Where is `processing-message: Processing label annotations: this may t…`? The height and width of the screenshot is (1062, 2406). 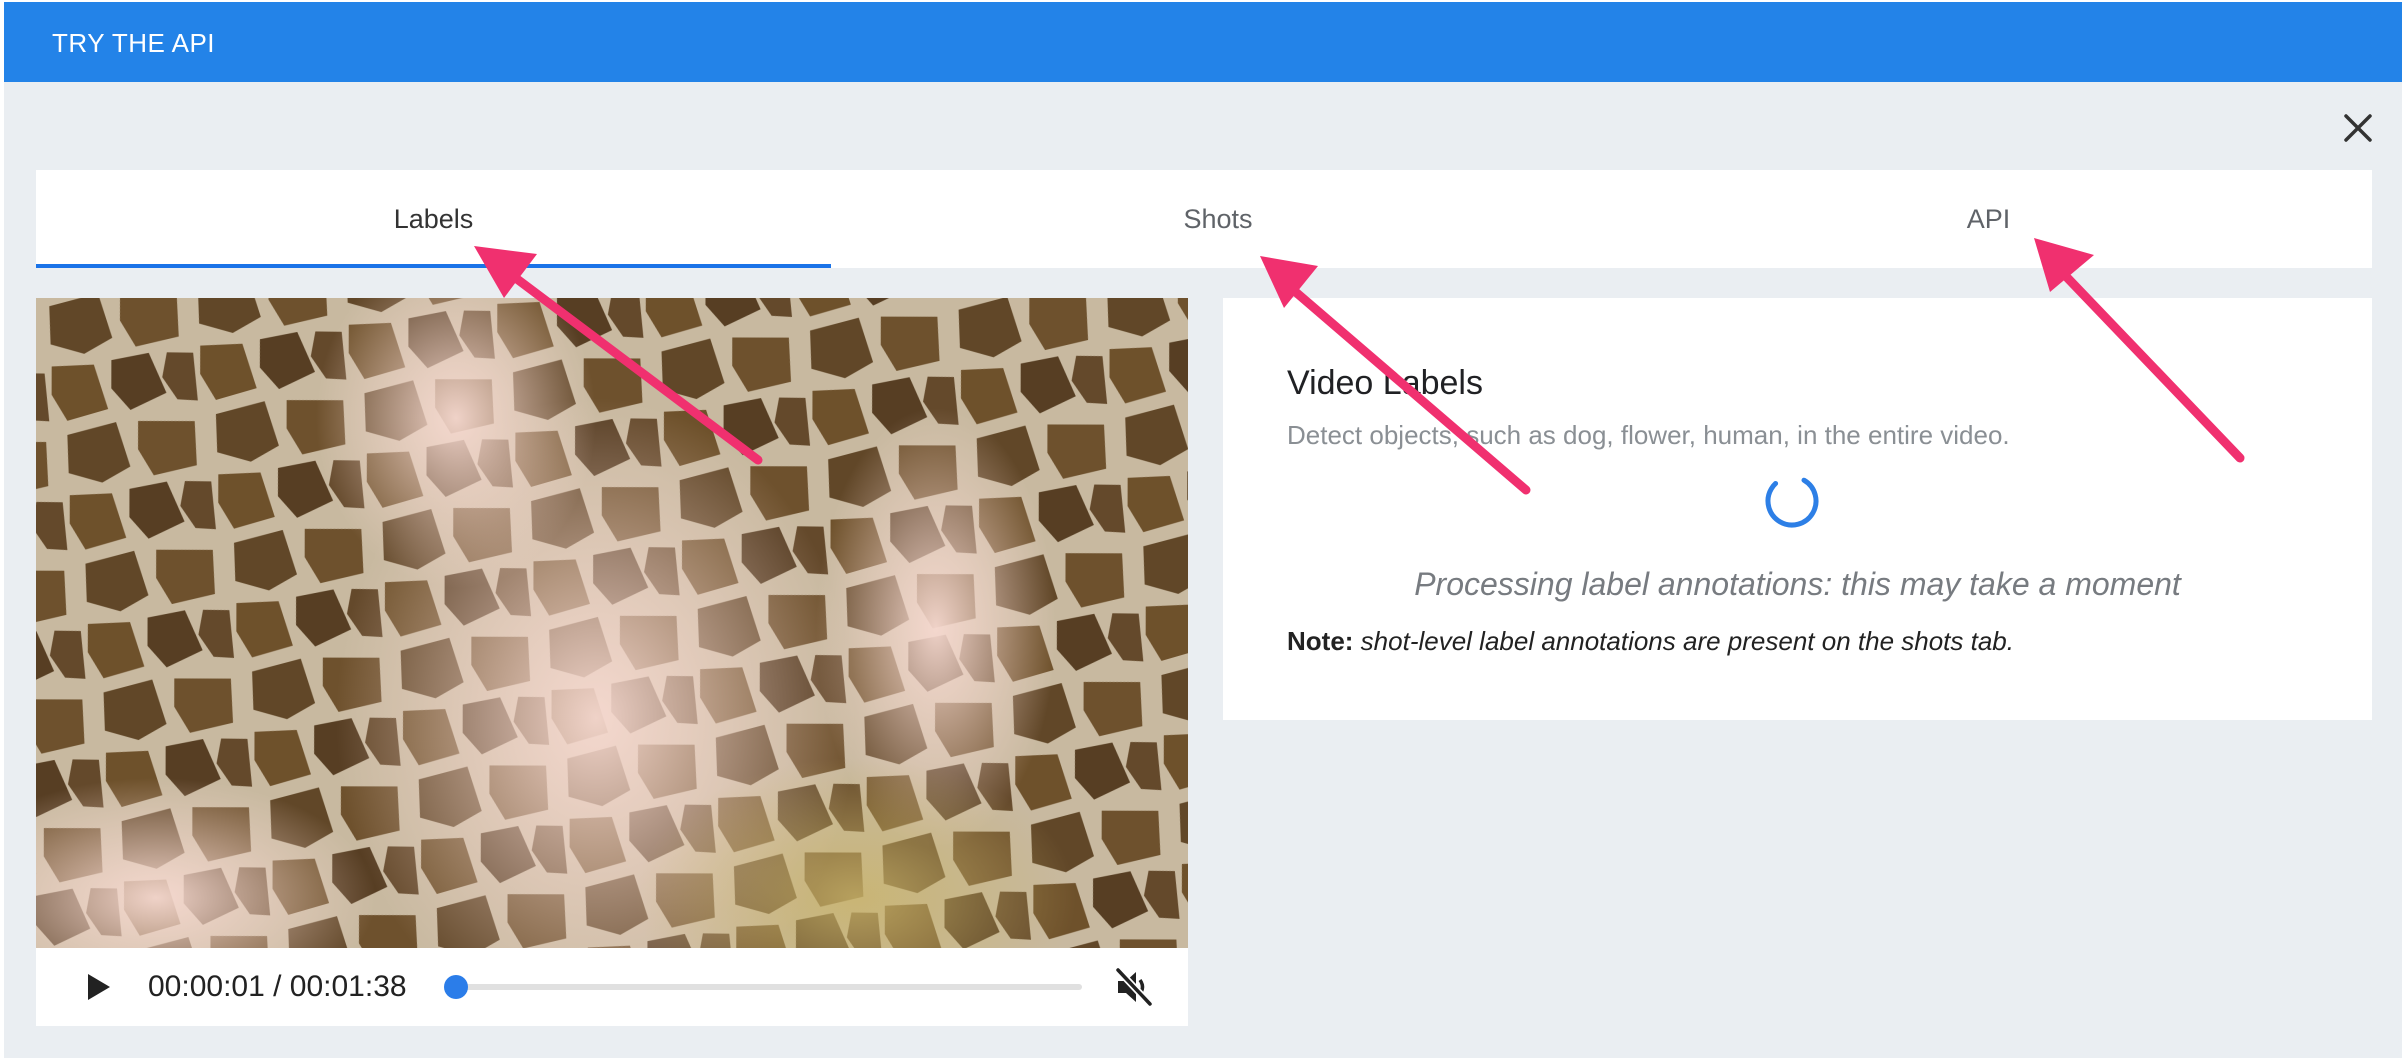 processing-message: Processing label annotations: this may t… is located at coordinates (1797, 584).